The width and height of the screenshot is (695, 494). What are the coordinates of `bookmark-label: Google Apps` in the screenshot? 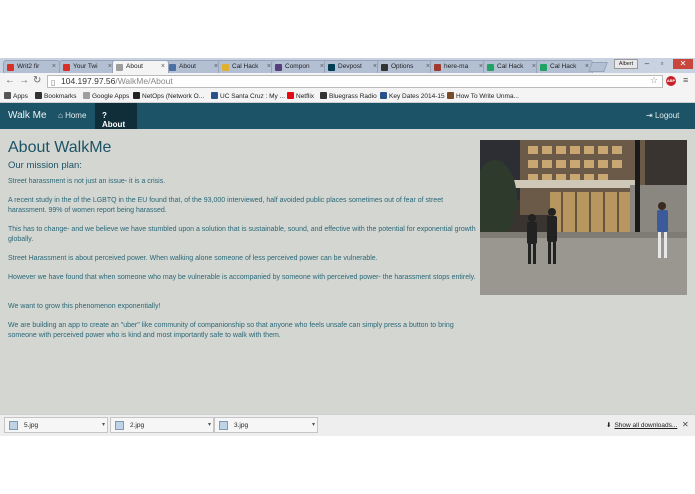 It's located at (111, 96).